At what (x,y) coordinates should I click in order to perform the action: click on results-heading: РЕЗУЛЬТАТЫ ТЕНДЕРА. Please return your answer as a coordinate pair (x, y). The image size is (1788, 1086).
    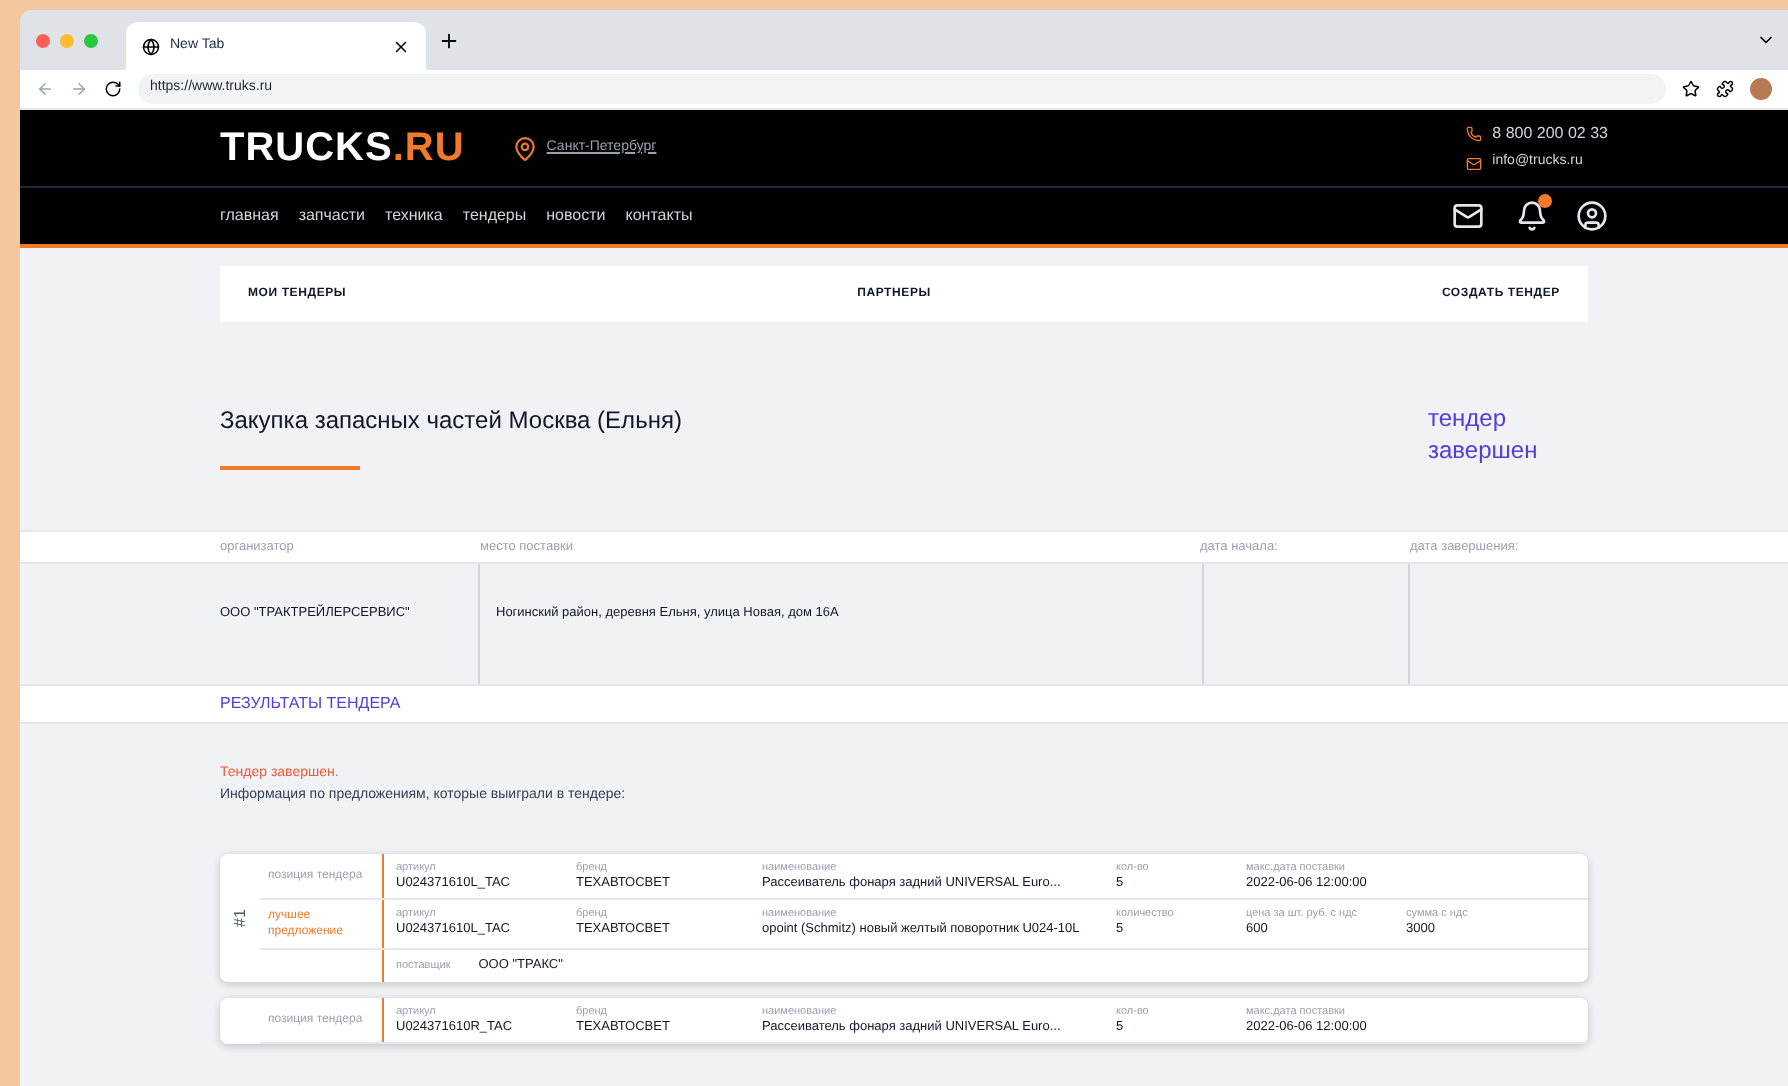
    Looking at the image, I should click on (310, 704).